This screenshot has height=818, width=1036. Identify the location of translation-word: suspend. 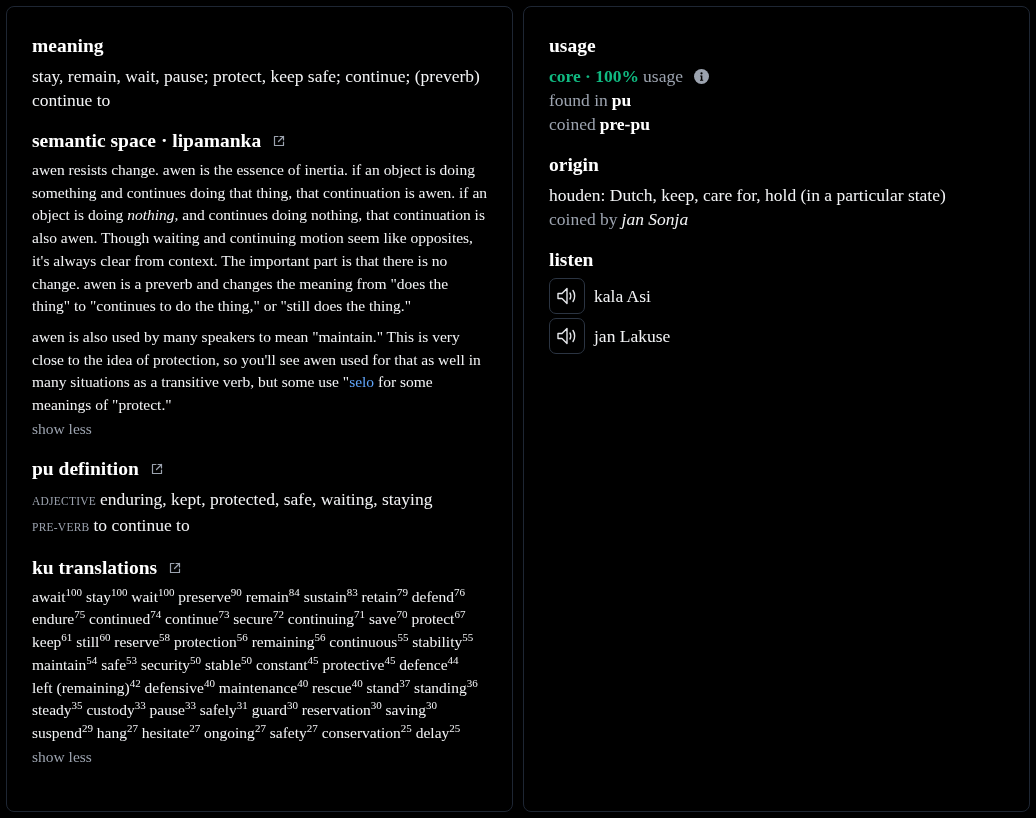
(57, 732).